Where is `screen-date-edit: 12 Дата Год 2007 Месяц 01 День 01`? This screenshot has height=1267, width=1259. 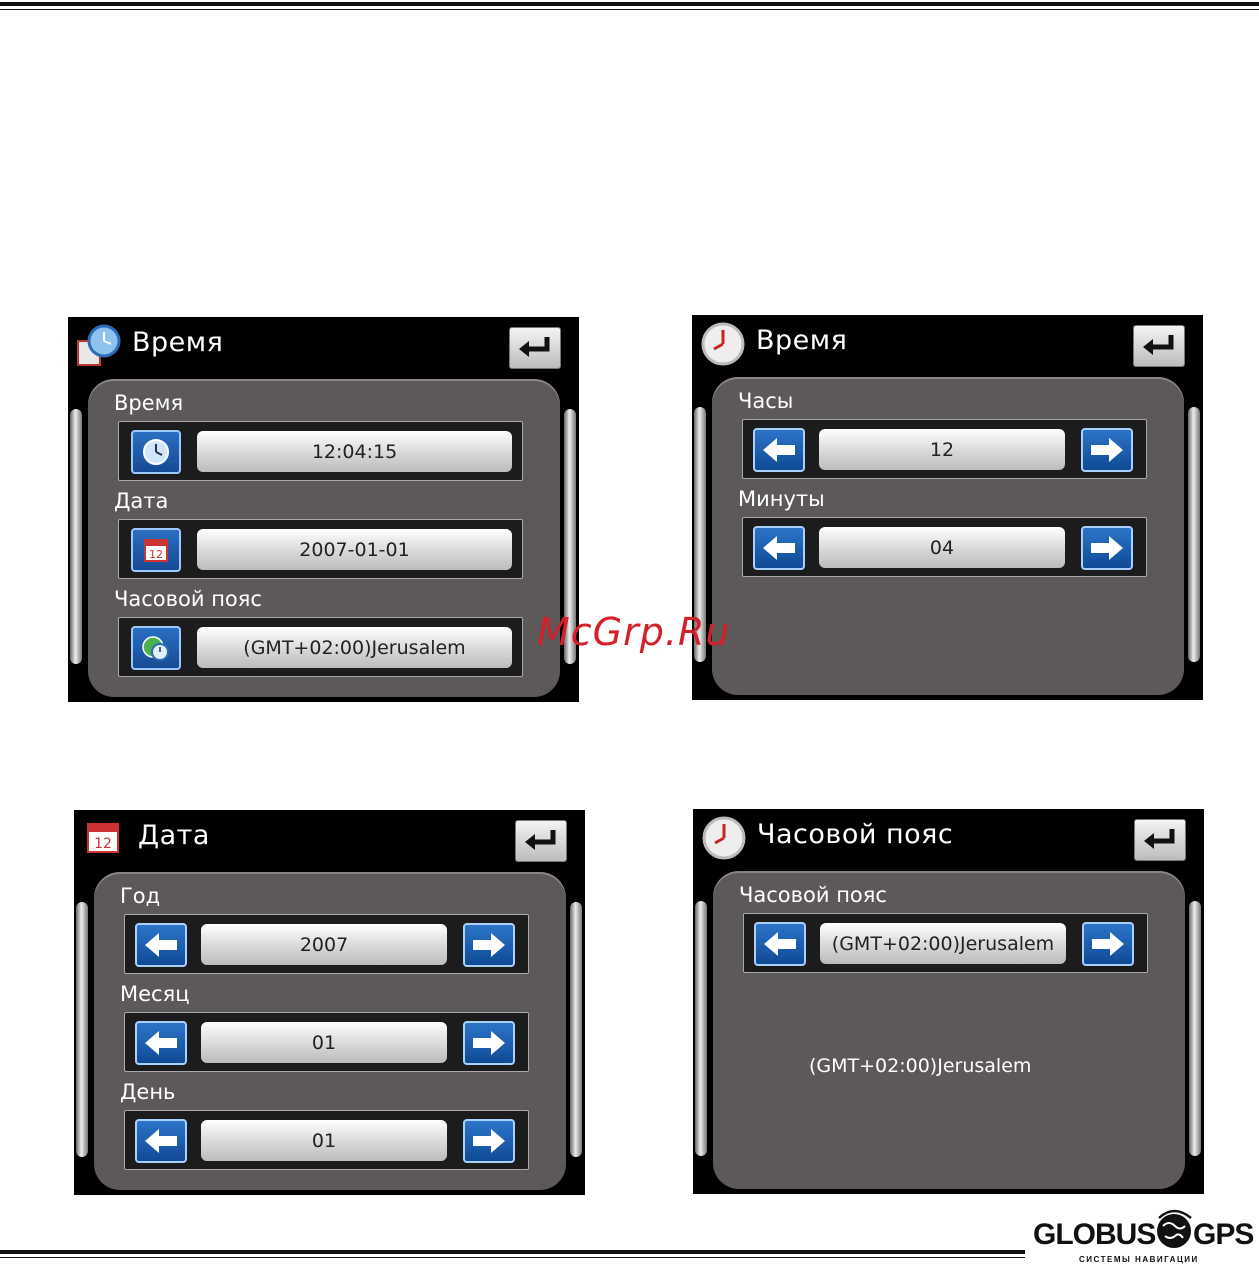 screen-date-edit: 12 Дата Год 2007 Месяц 01 День 01 is located at coordinates (329, 1002).